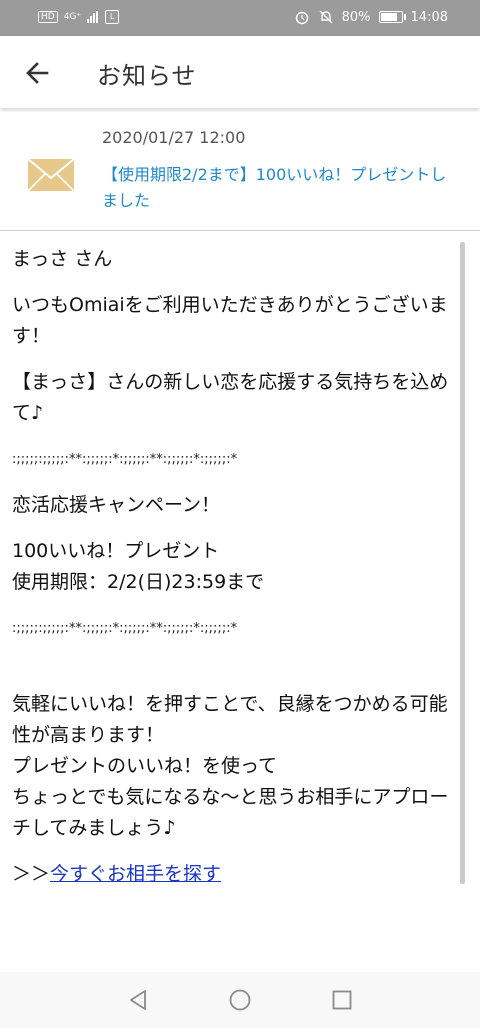 The image size is (480, 1028). What do you see at coordinates (230, 719) in the screenshot?
I see `paragraph-encourage: 気軽にいいね！を押すことで、良縁をつかめる可能性が高まります！` at bounding box center [230, 719].